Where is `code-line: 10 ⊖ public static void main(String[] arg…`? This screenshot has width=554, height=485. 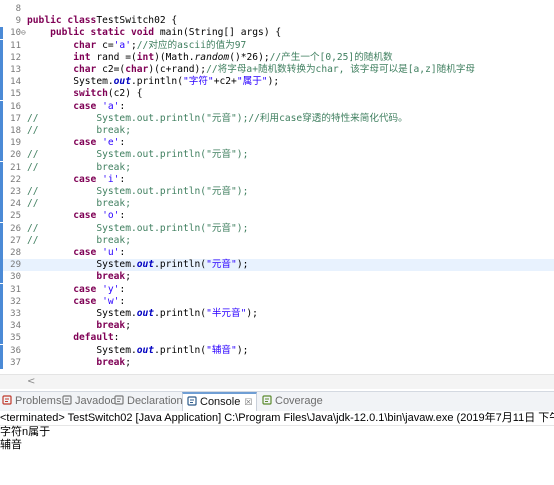
code-line: 10 ⊖ public static void main(String[] arg… is located at coordinates (277, 33).